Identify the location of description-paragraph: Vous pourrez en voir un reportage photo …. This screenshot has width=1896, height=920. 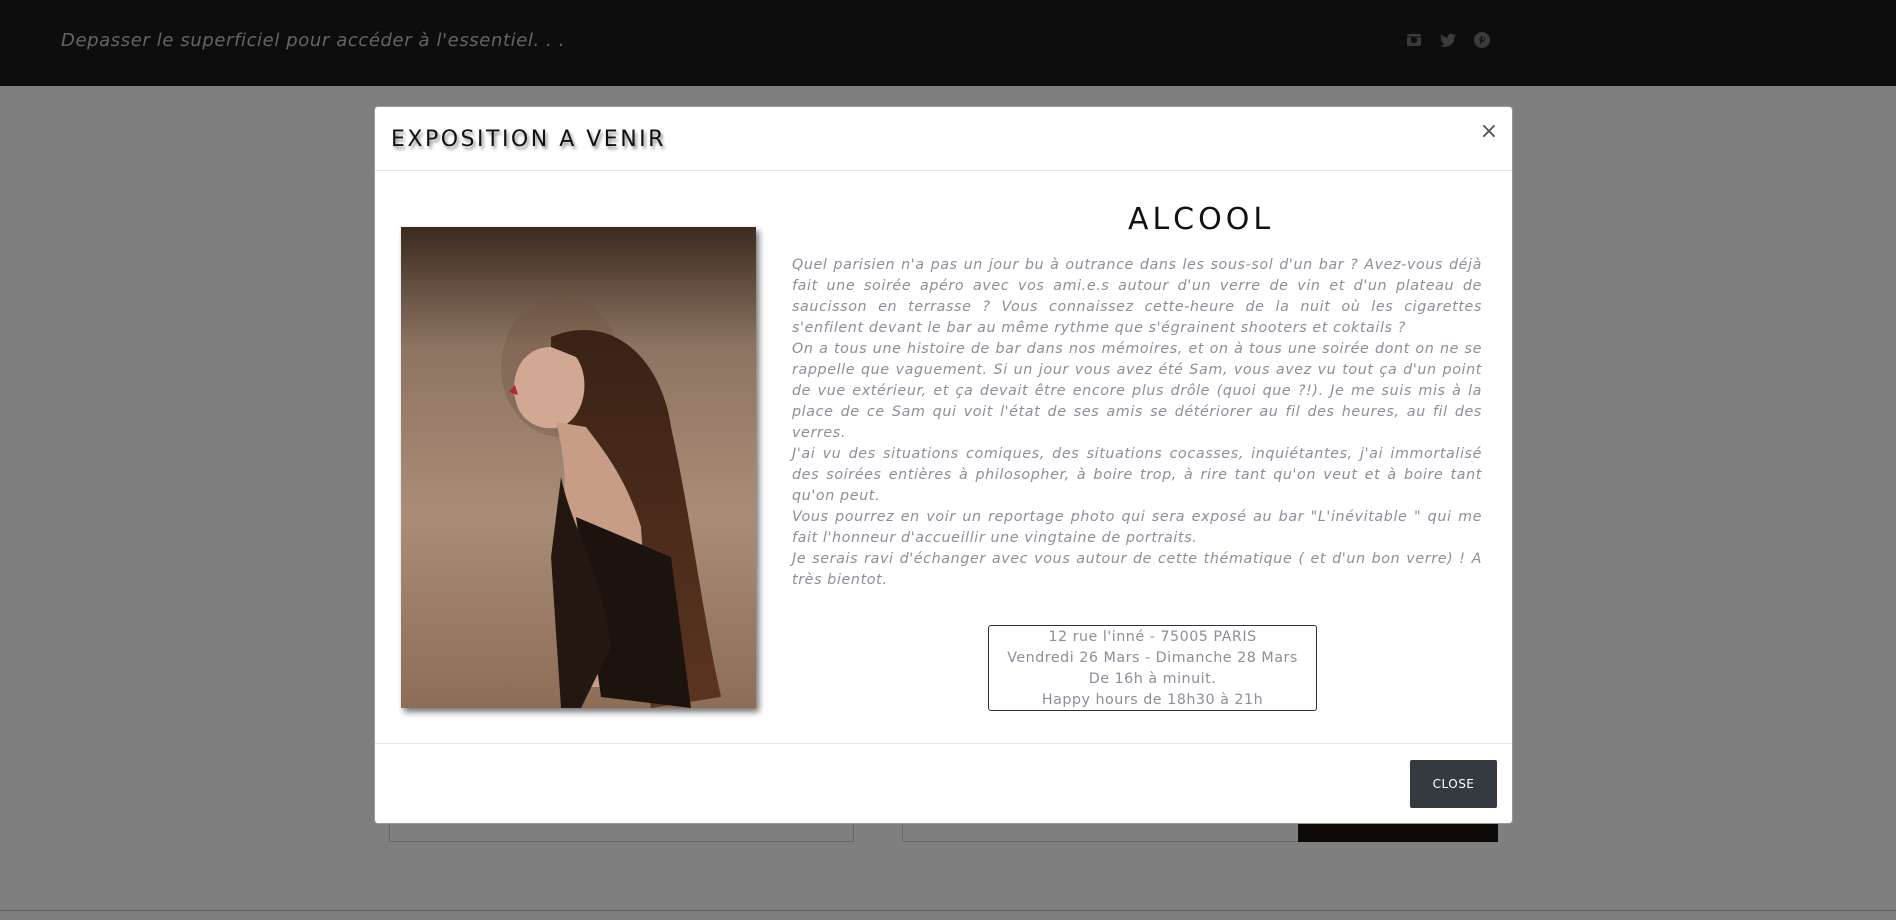
(1137, 527).